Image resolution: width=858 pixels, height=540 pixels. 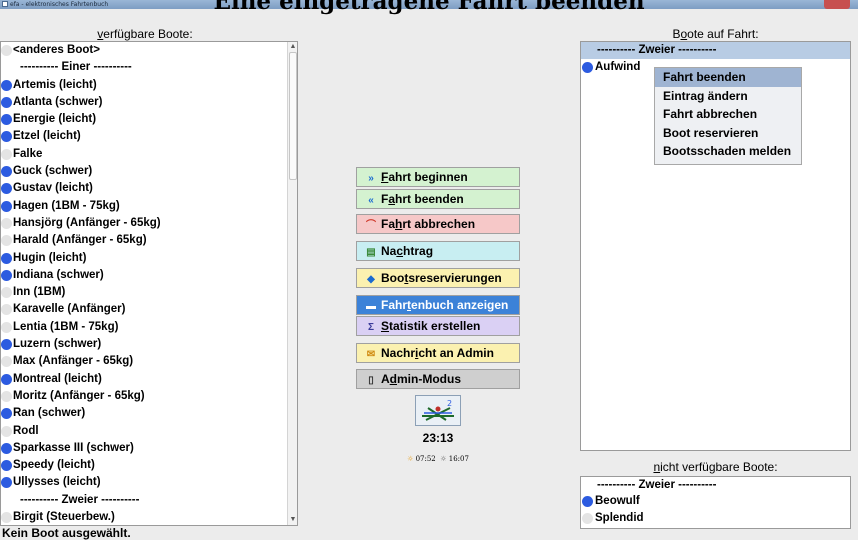 I want to click on group-separator: ---------- Einer ----------, so click(x=149, y=67).